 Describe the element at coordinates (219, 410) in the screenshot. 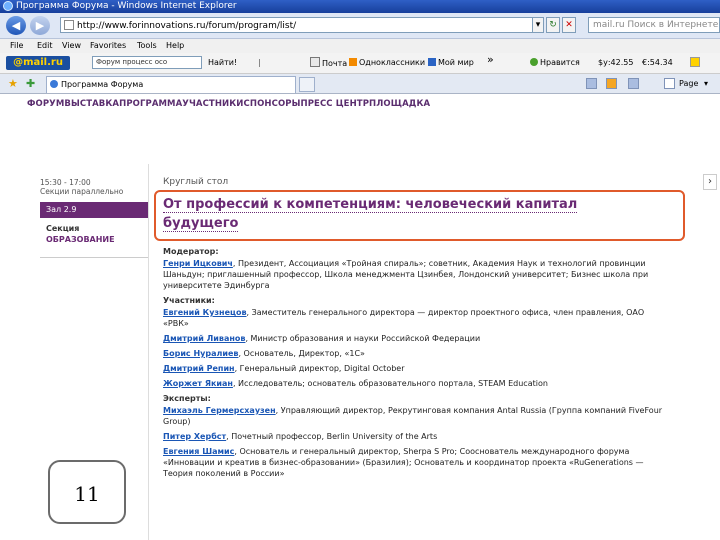

I see `speaker-link: Михаэль Гермерсхаузен` at that location.